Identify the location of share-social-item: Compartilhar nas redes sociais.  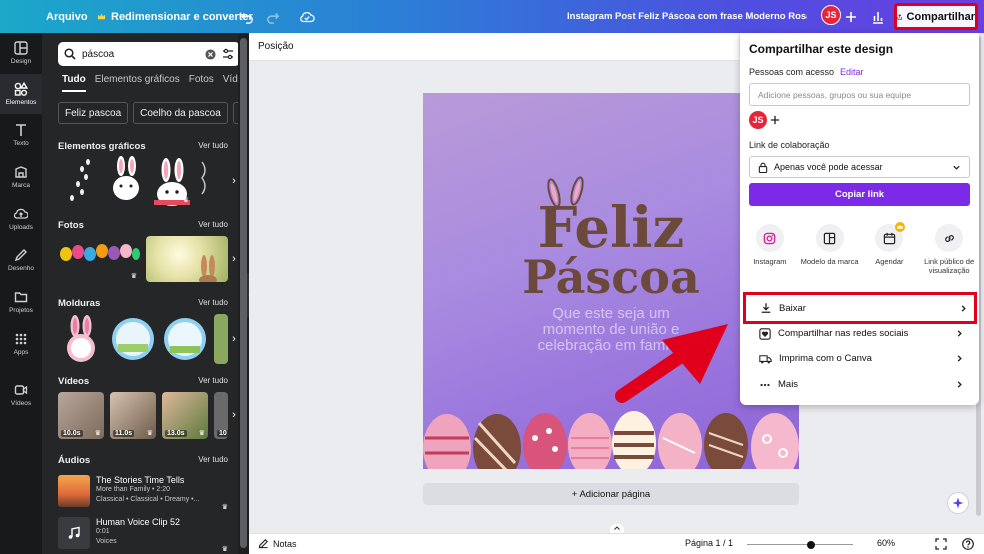
(859, 333).